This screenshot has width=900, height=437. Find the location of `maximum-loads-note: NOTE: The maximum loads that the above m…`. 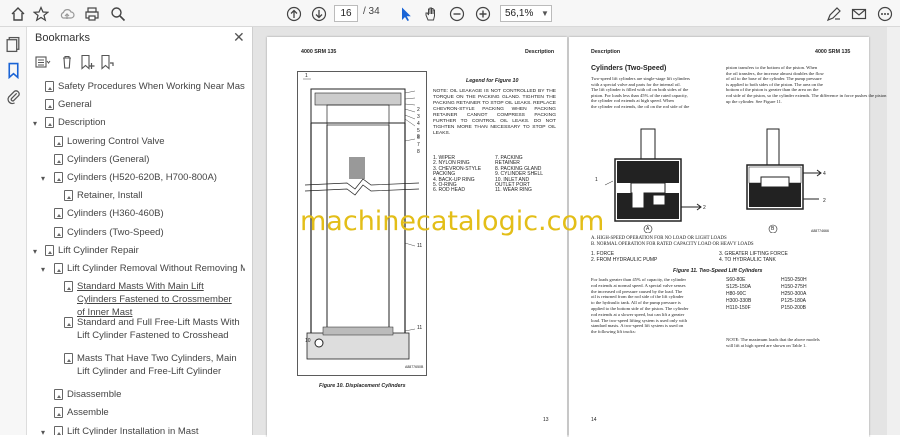

maximum-loads-note: NOTE: The maximum loads that the above m… is located at coordinates (790, 343).